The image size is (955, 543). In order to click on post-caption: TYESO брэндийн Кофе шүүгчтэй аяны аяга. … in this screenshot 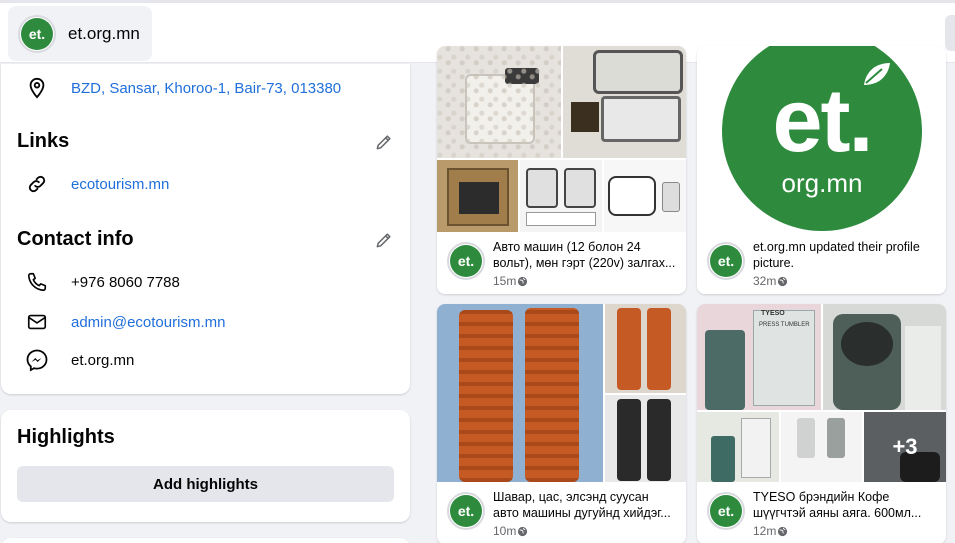, I will do `click(844, 506)`.